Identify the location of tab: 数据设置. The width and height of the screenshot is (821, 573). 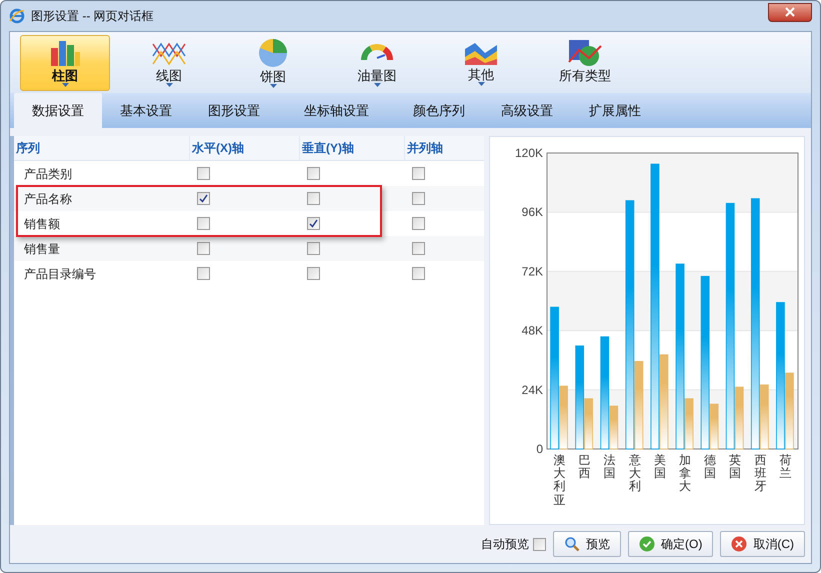
(58, 110).